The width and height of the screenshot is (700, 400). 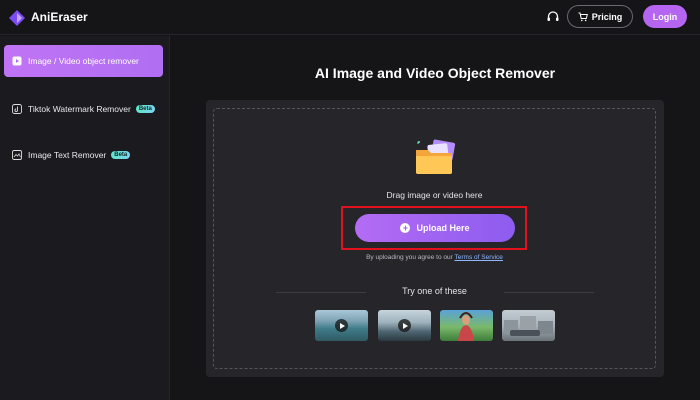 I want to click on sidebar-item-label: Image / Video object remover, so click(x=83, y=61).